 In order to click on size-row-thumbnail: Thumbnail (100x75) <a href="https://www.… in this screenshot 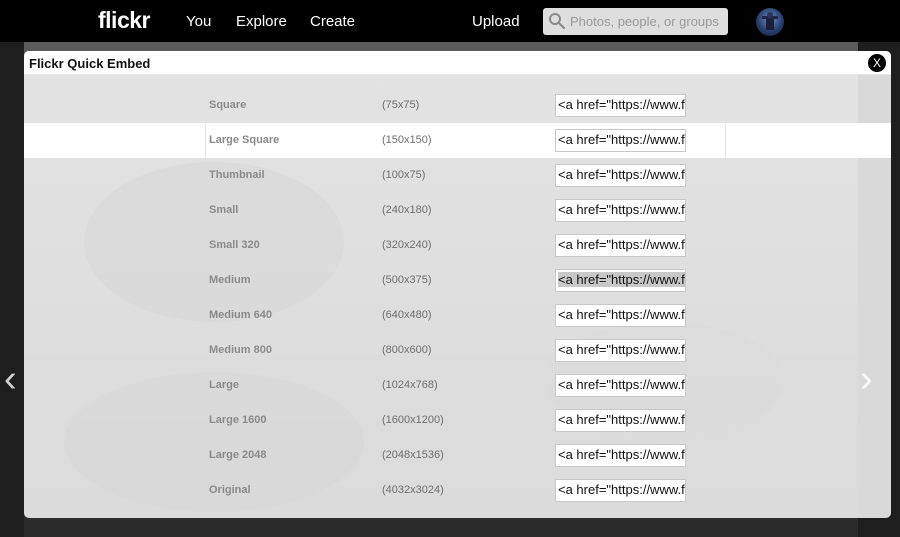, I will do `click(457, 175)`.